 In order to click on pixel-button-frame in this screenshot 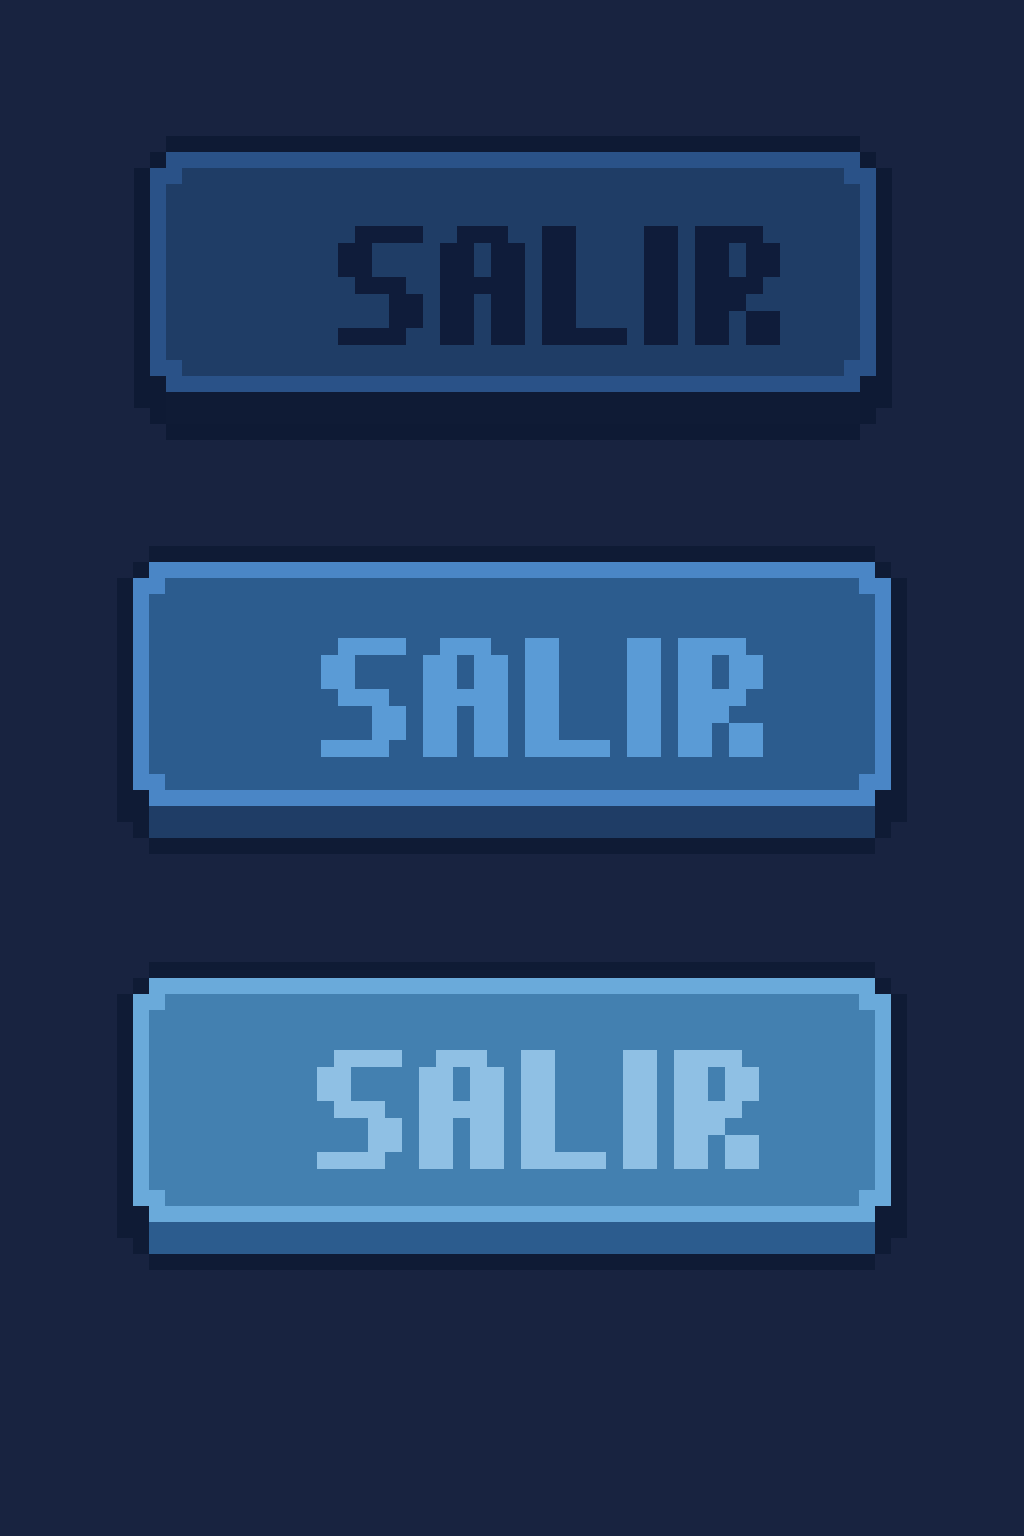, I will do `click(513, 288)`.